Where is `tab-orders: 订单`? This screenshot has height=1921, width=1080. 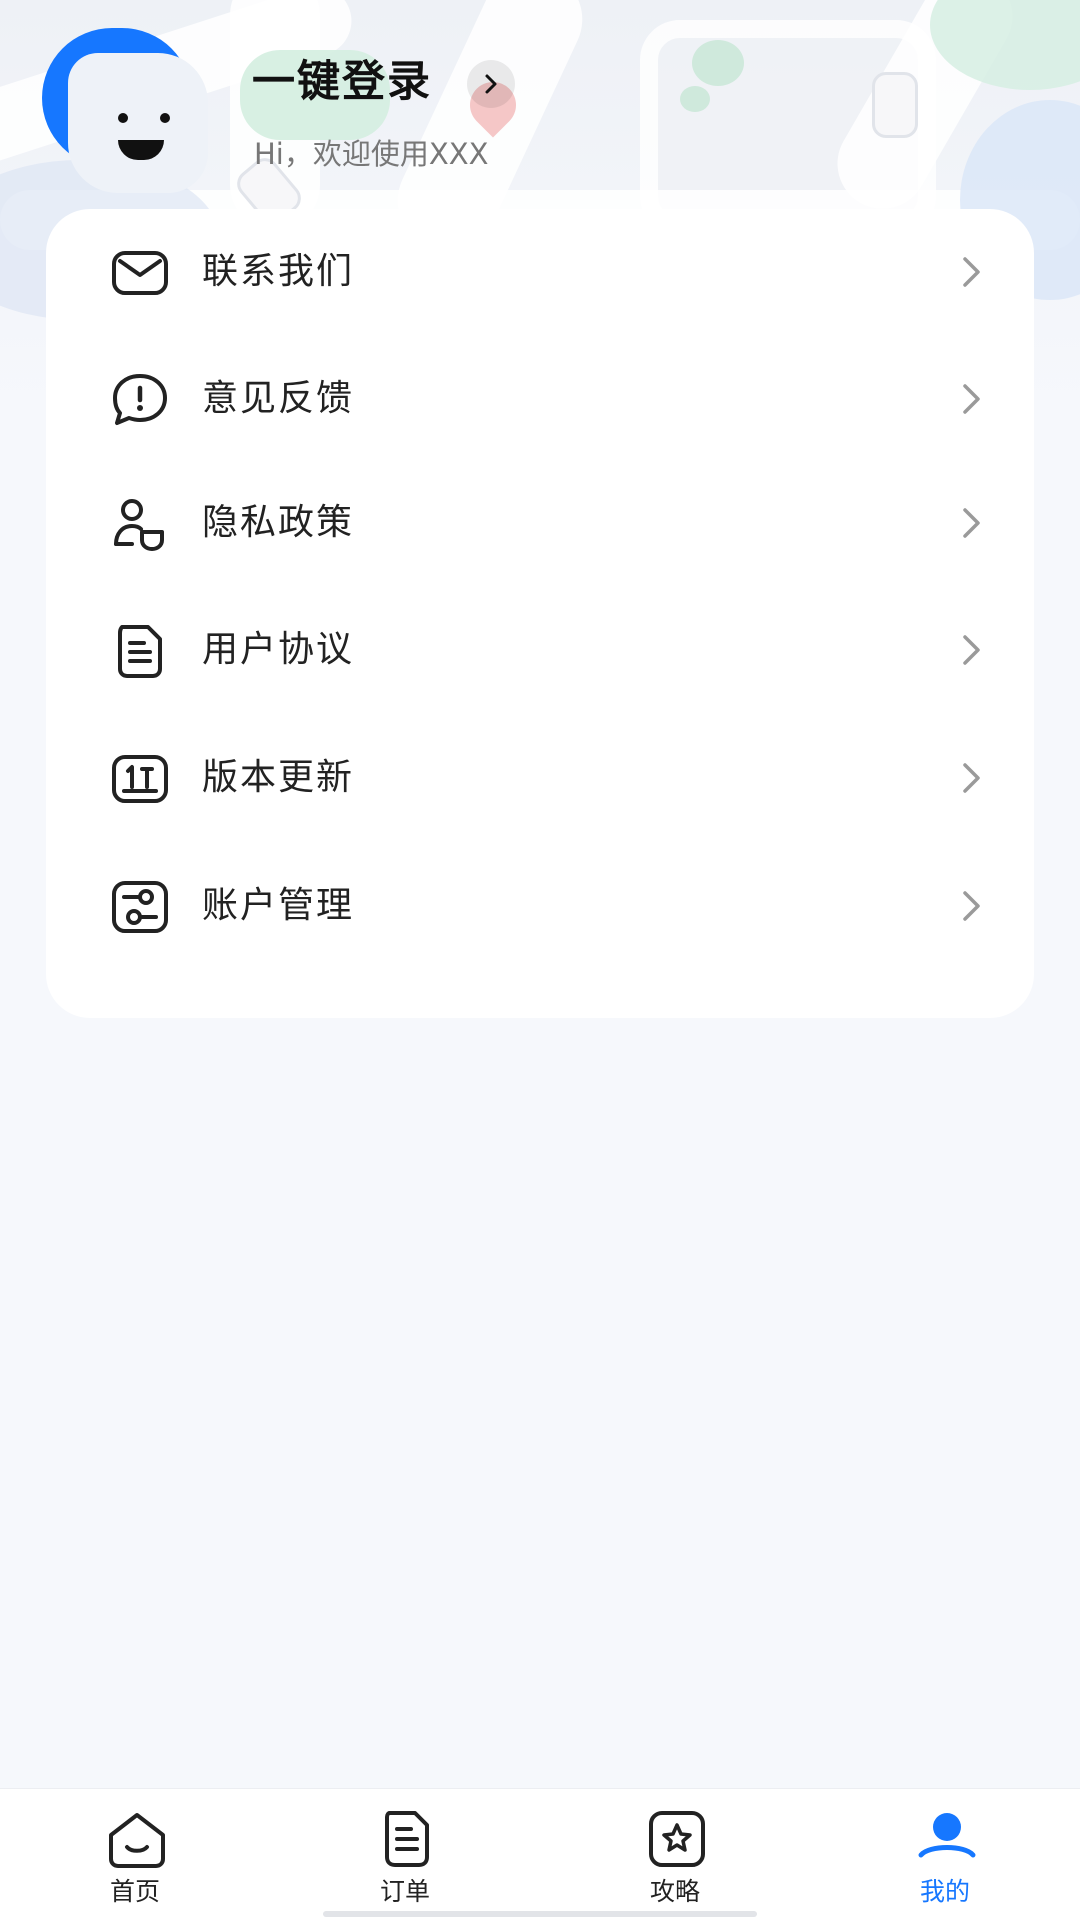 tab-orders: 订单 is located at coordinates (405, 1855).